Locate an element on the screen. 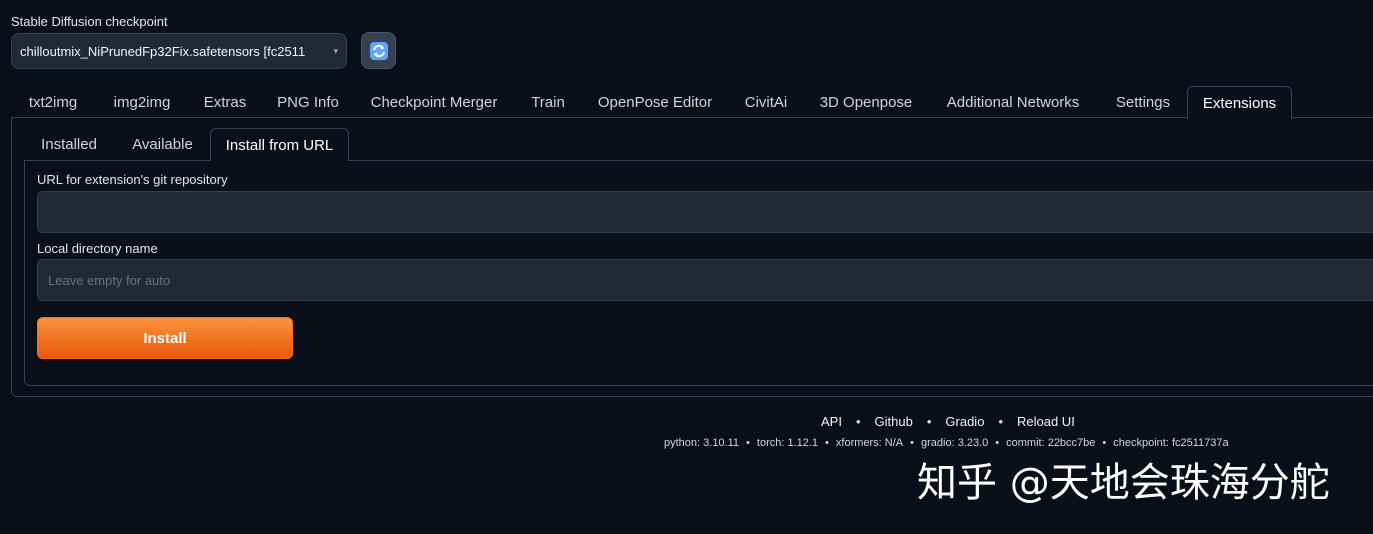 The width and height of the screenshot is (1373, 534). subtab-install-from-url: Install from URL is located at coordinates (279, 144).